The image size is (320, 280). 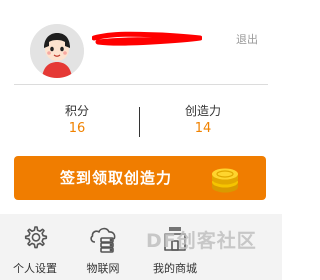 I want to click on nav-label-iot: 物联网, so click(x=103, y=268).